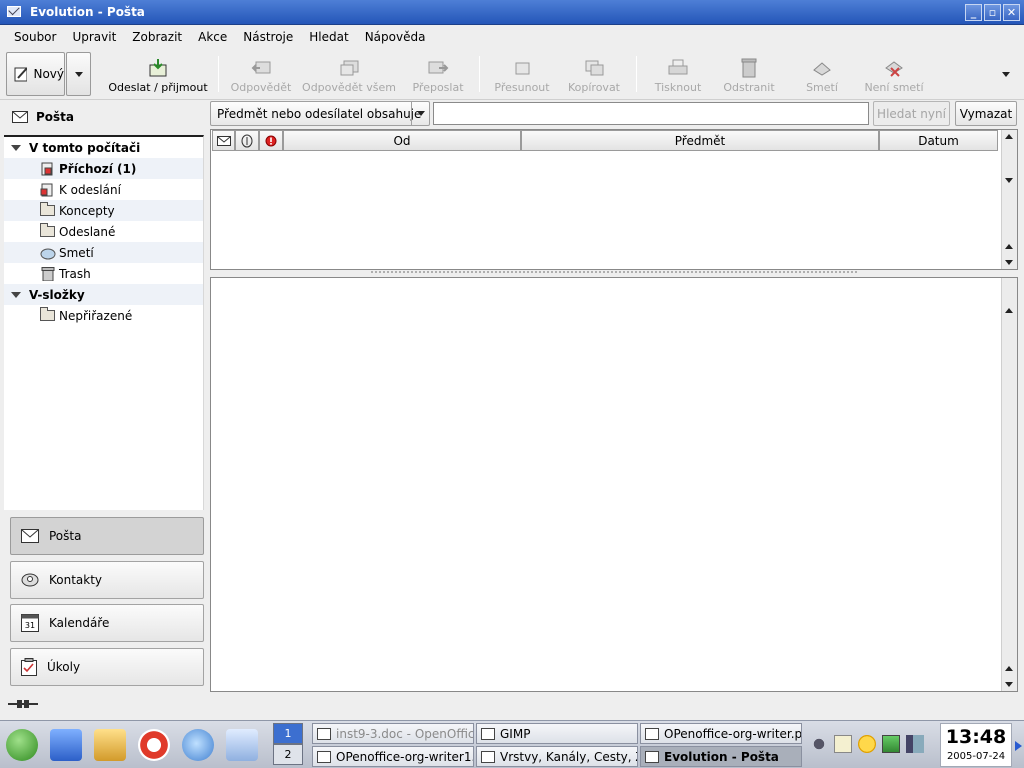 The image size is (1024, 768). Describe the element at coordinates (261, 74) in the screenshot. I see `reply-button: Odpovědět` at that location.